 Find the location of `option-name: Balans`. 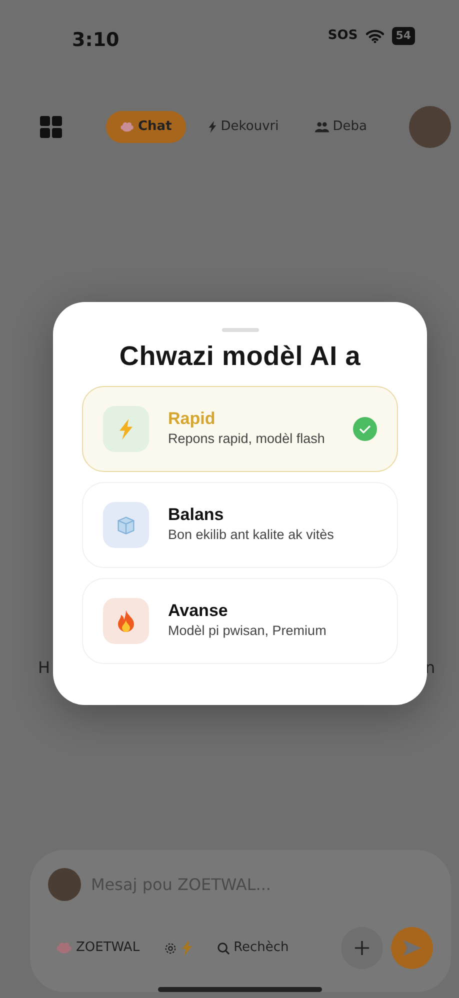

option-name: Balans is located at coordinates (196, 515).